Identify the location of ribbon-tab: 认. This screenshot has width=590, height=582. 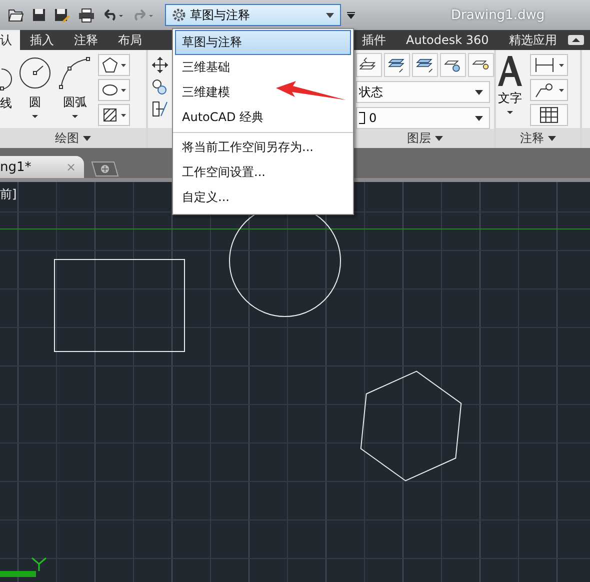
(10, 40).